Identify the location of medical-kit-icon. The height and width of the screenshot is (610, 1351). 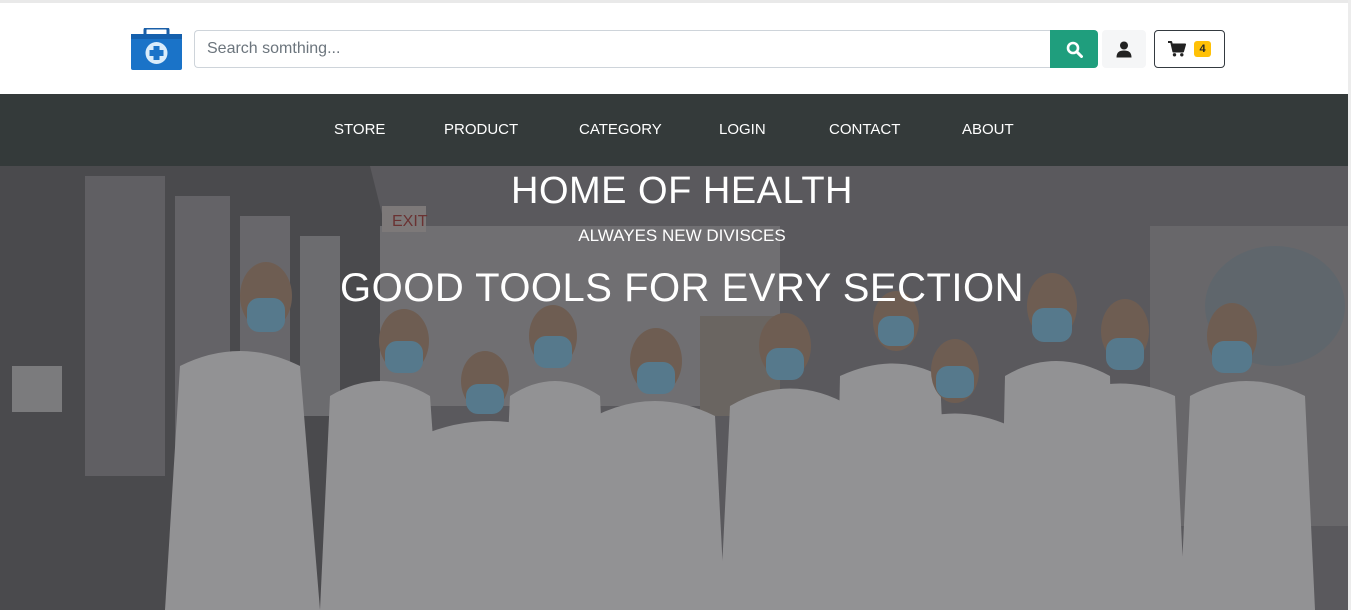
(156, 49).